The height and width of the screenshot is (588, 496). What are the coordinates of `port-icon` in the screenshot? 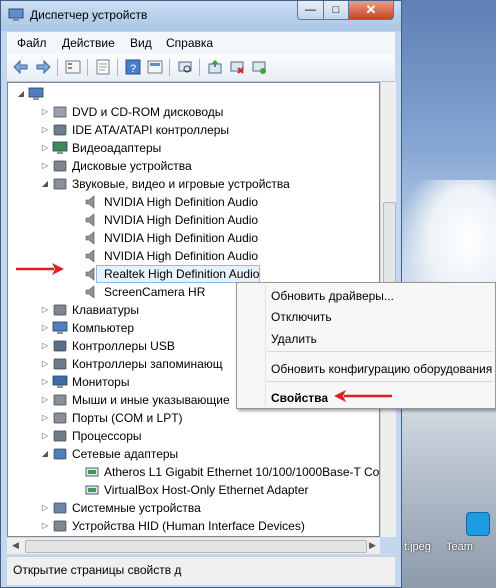 It's located at (60, 418).